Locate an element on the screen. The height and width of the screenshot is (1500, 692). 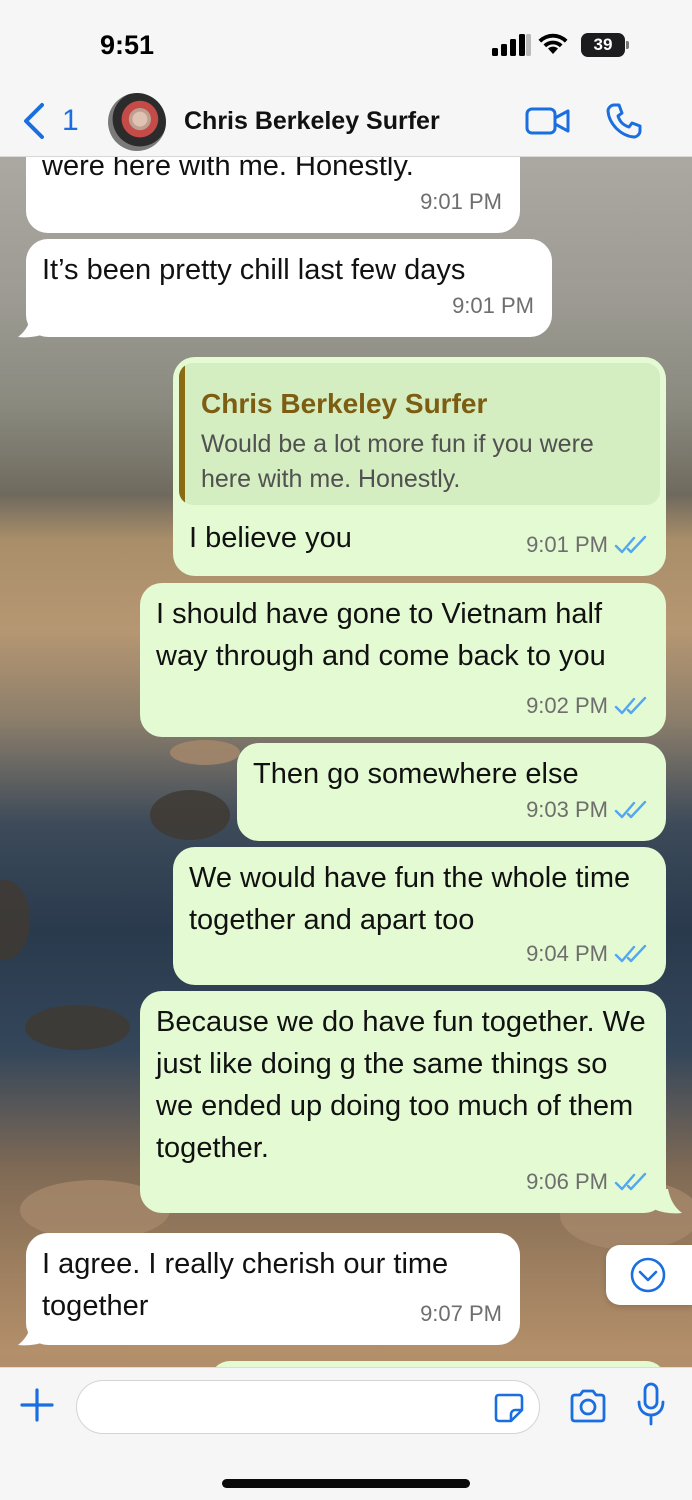
unread-count: 1 is located at coordinates (70, 120).